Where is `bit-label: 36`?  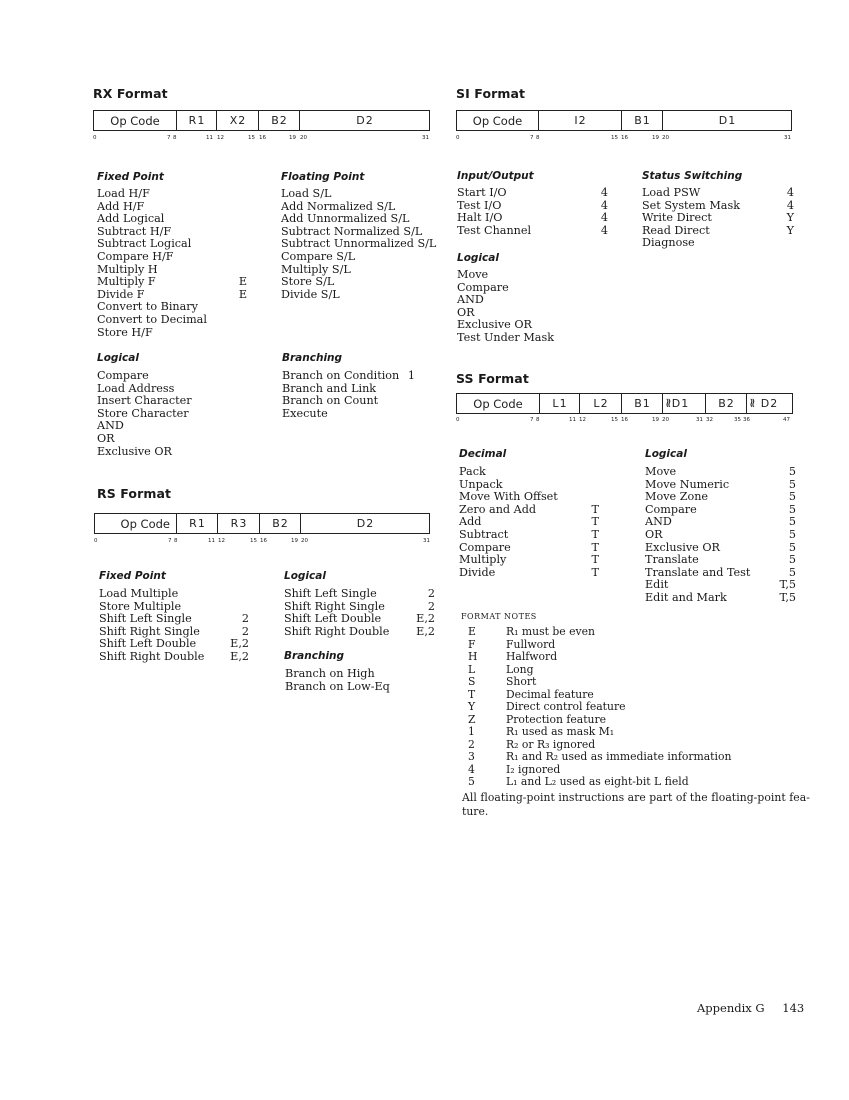 bit-label: 36 is located at coordinates (746, 420).